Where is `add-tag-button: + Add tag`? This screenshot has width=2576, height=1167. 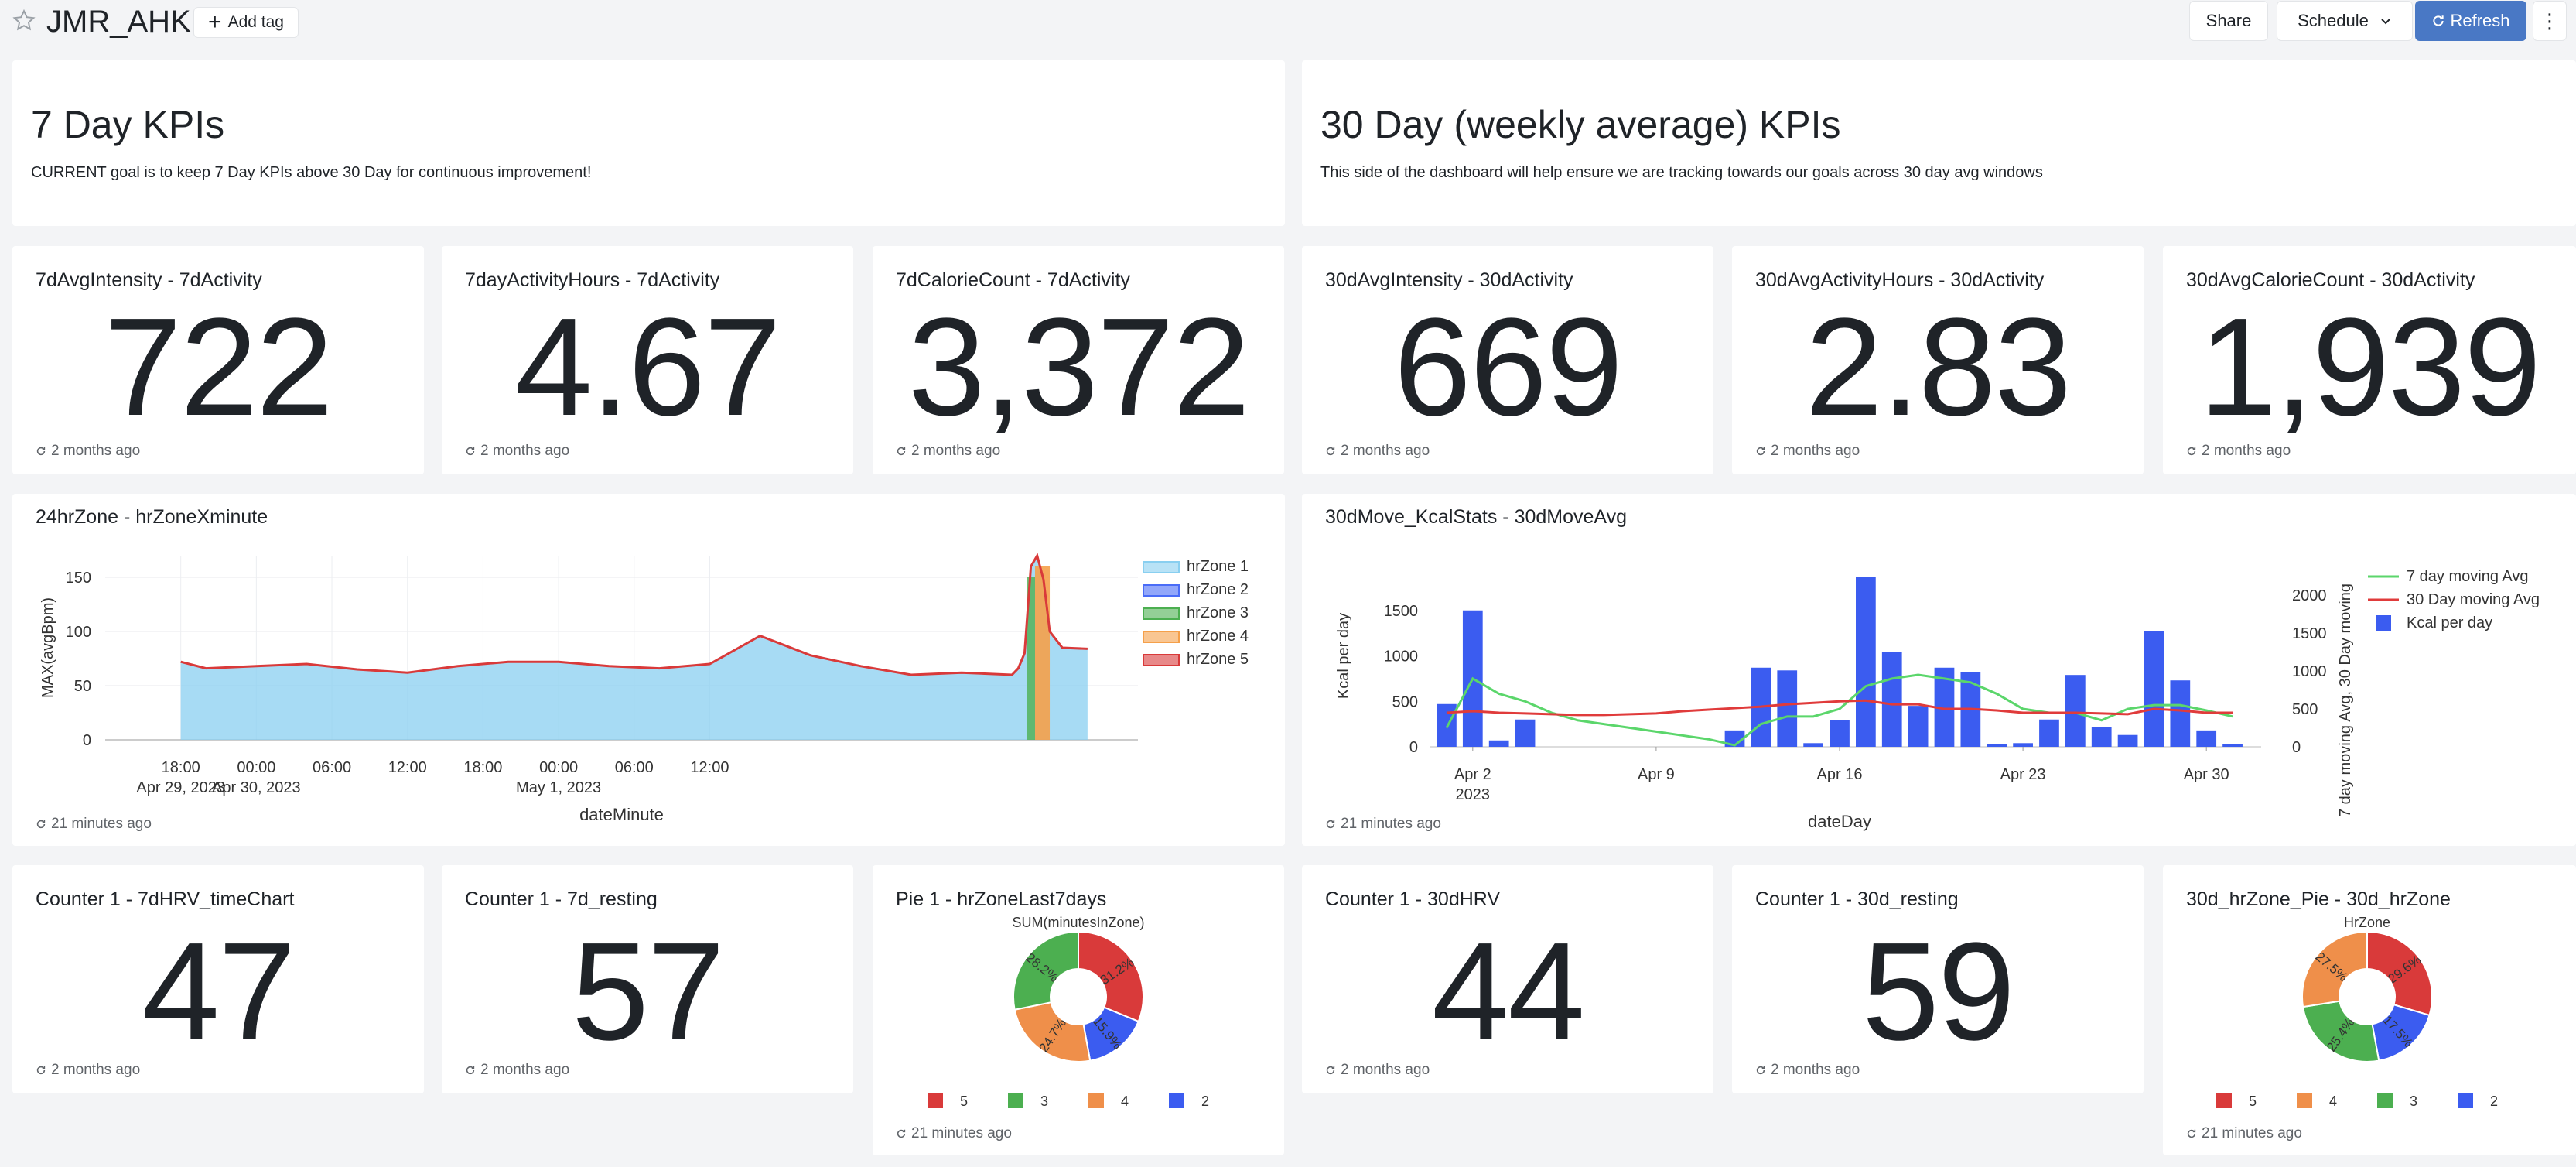
add-tag-button: + Add tag is located at coordinates (246, 22).